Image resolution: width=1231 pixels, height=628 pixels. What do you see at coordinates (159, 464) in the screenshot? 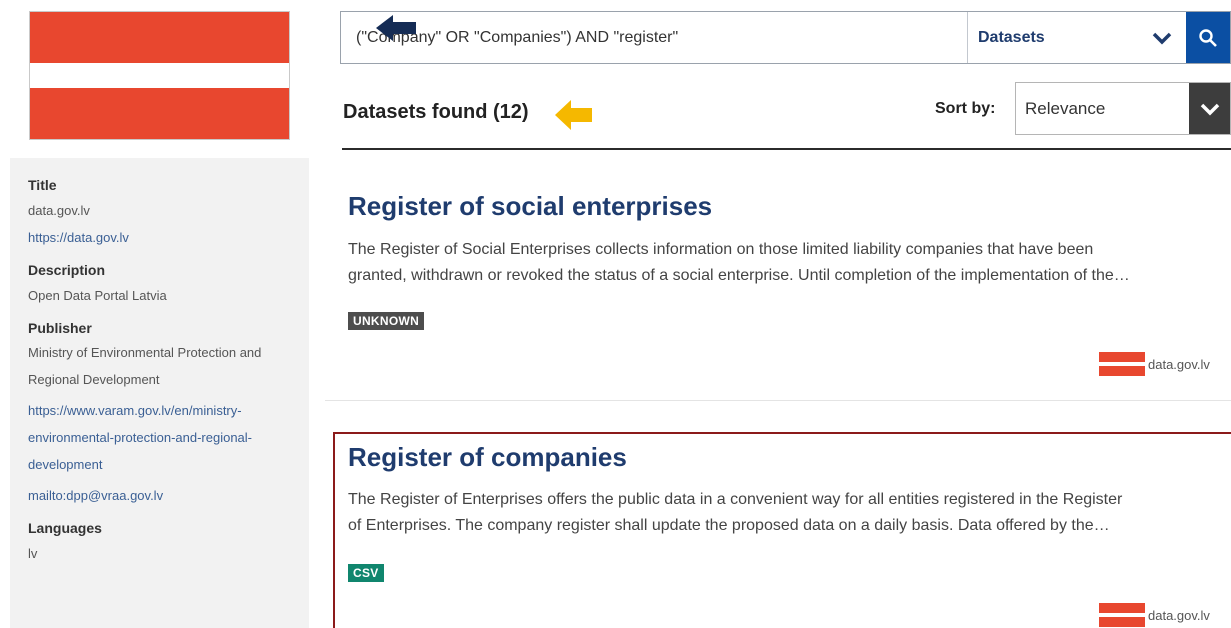
I see `publisher-url-line-3: development` at bounding box center [159, 464].